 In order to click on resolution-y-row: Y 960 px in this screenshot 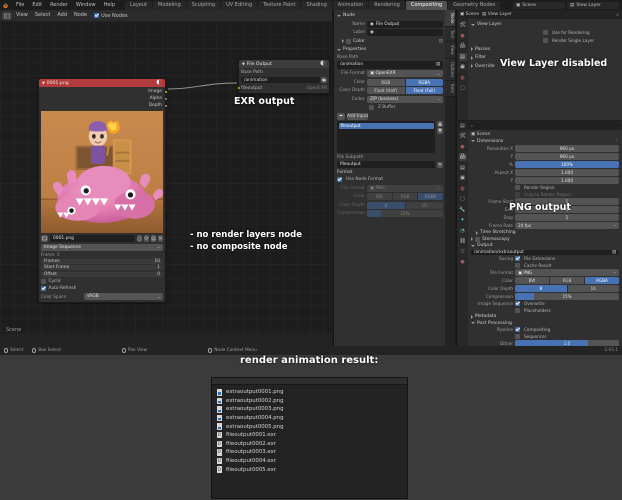, I will do `click(545, 156)`.